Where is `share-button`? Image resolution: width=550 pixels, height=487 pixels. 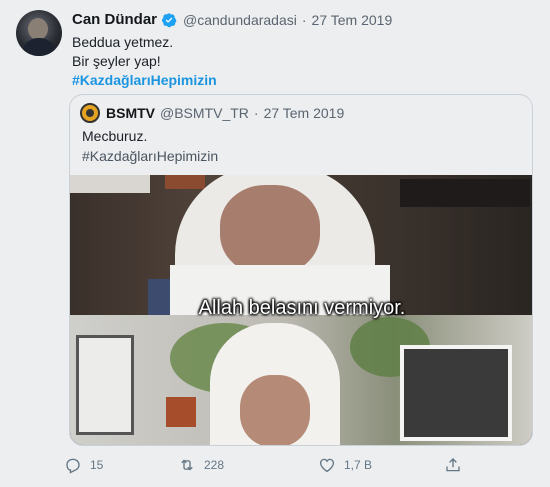
share-button is located at coordinates (457, 465).